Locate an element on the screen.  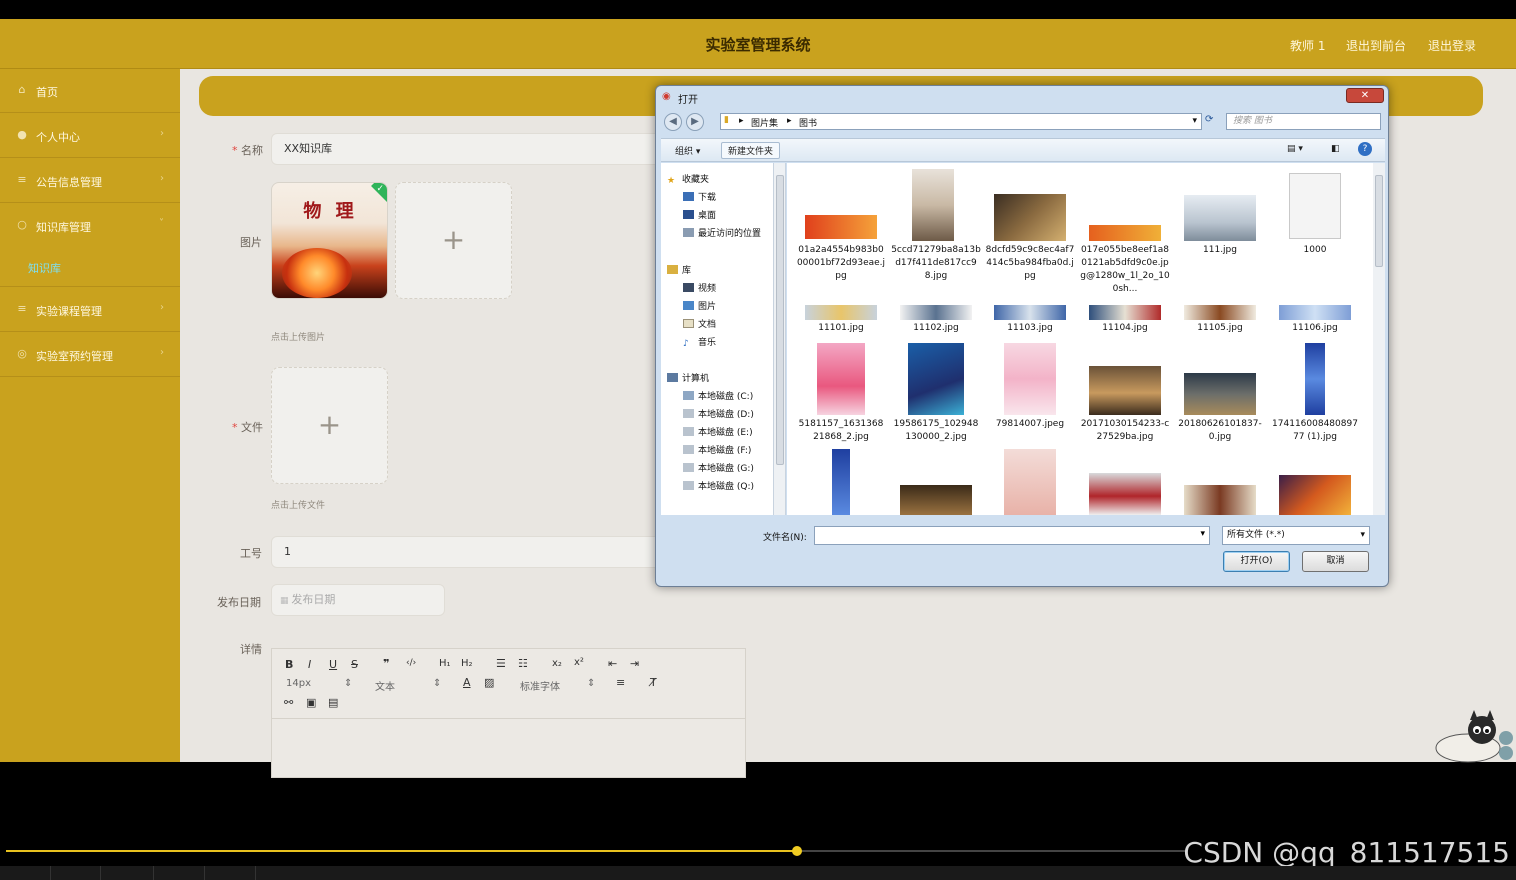
image-upload-button: + is located at coordinates (453, 240).